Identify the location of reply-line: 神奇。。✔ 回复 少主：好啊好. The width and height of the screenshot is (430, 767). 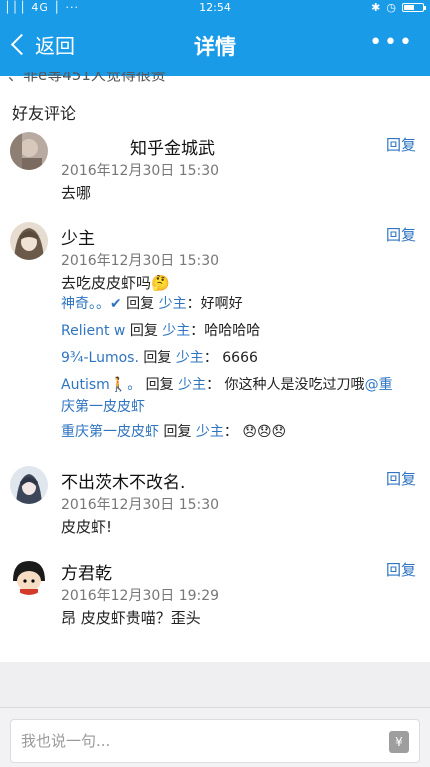
(231, 304).